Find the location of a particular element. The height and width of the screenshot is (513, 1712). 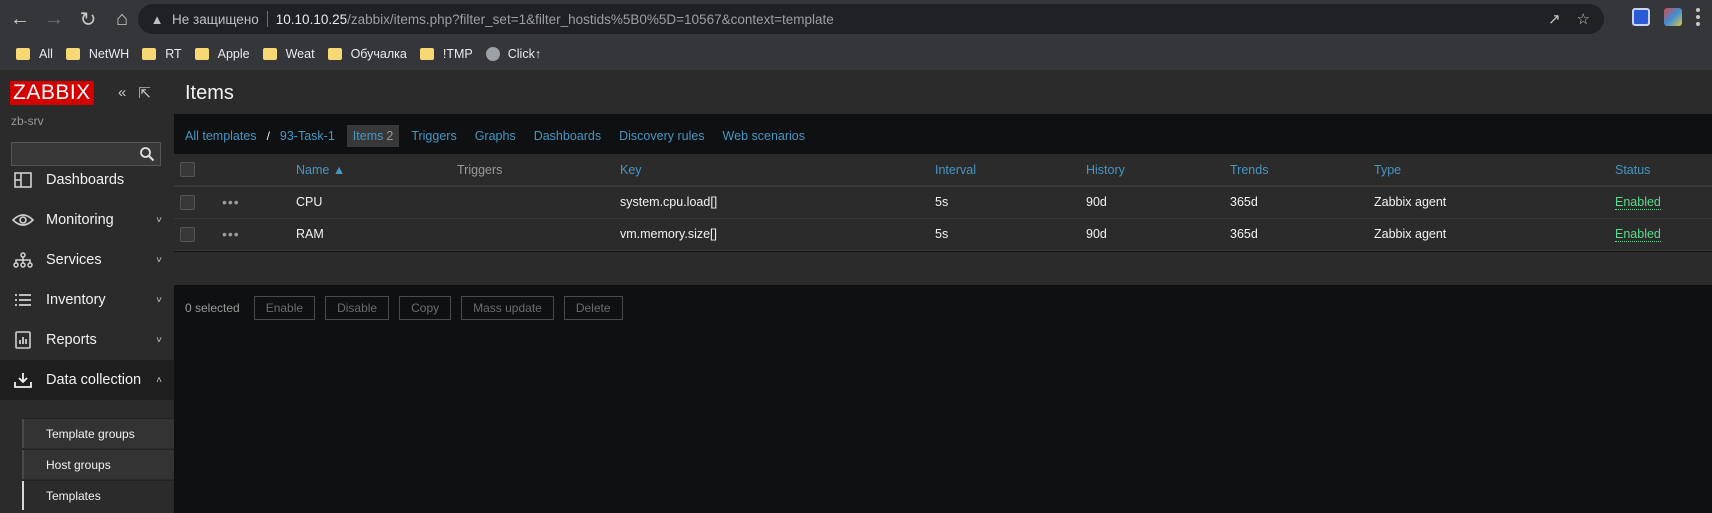

col-trends: Trends is located at coordinates (1302, 170).